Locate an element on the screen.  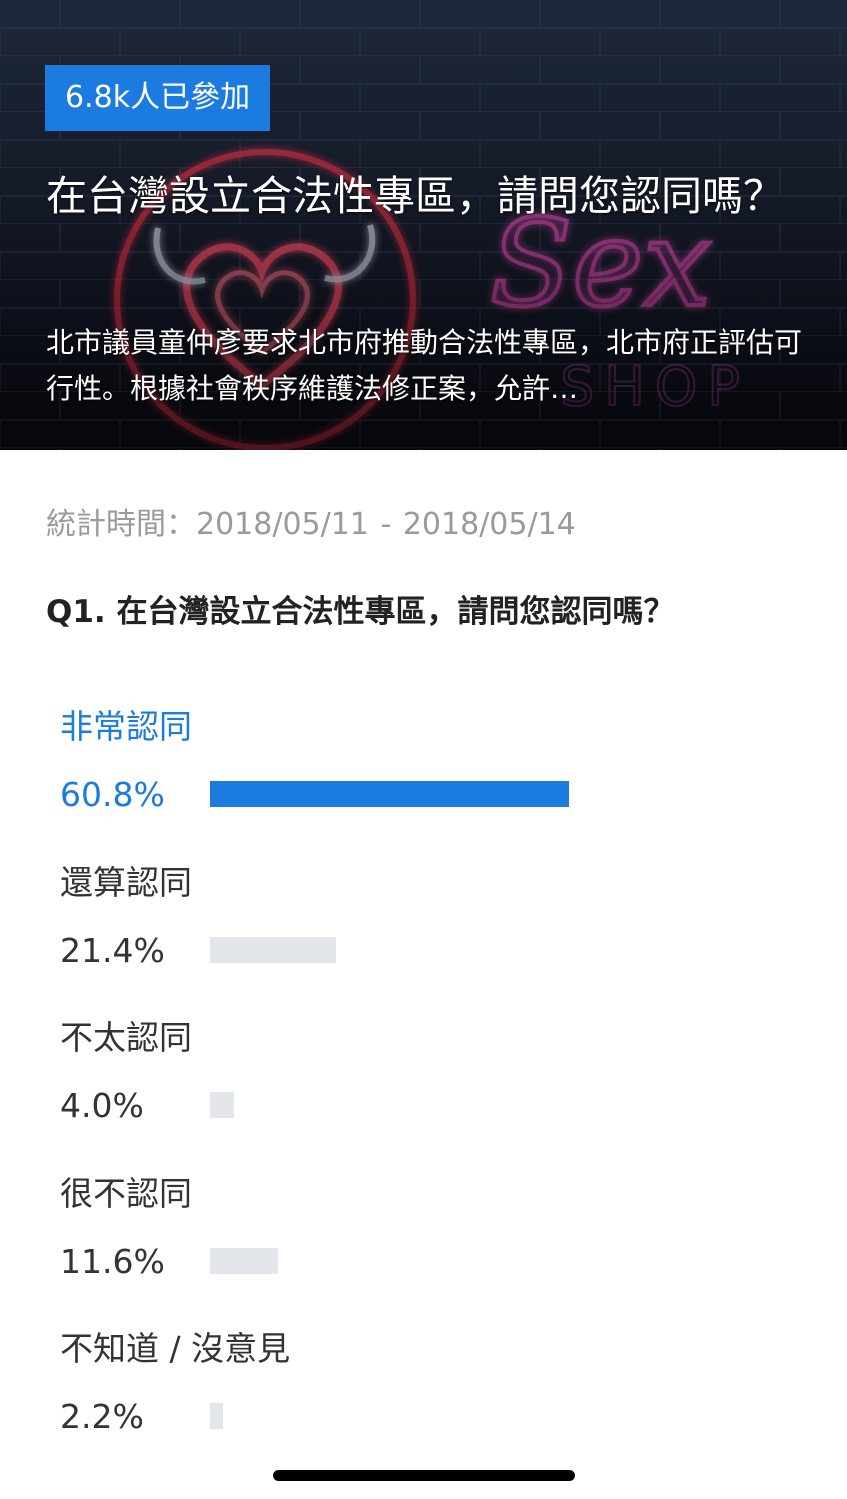
statistics-label: 統計時間： is located at coordinates (121, 524).